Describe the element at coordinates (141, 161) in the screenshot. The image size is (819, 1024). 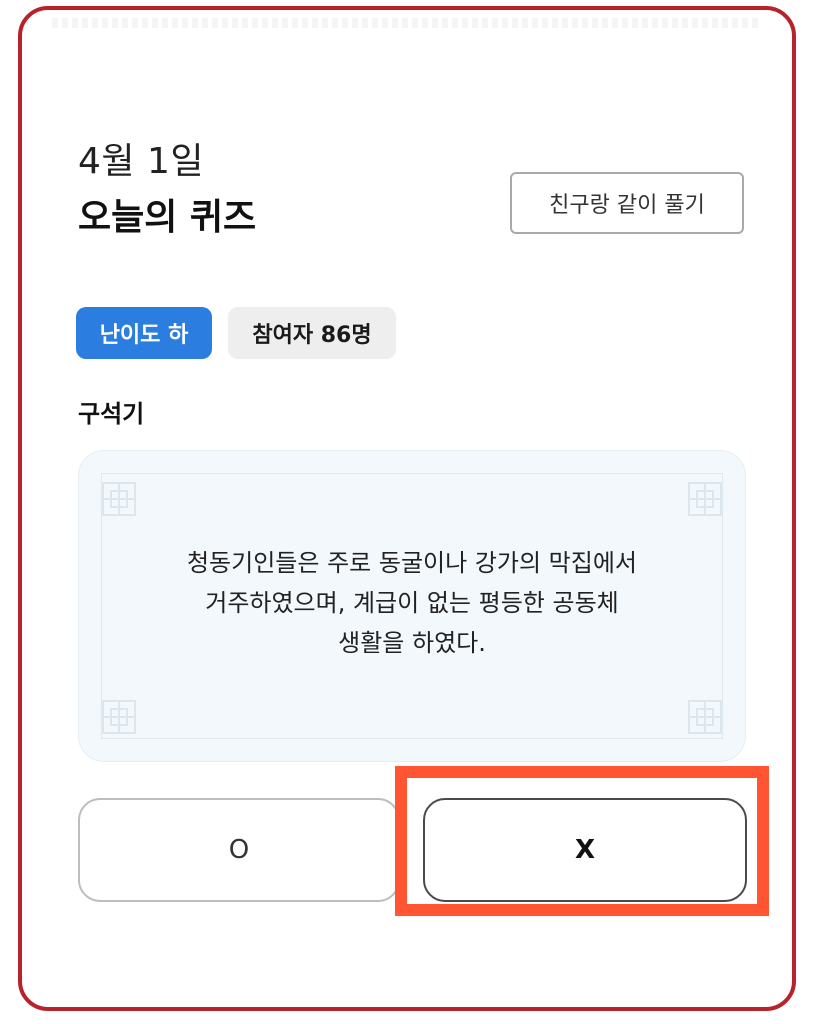
I see `quiz-date: 4월 1일` at that location.